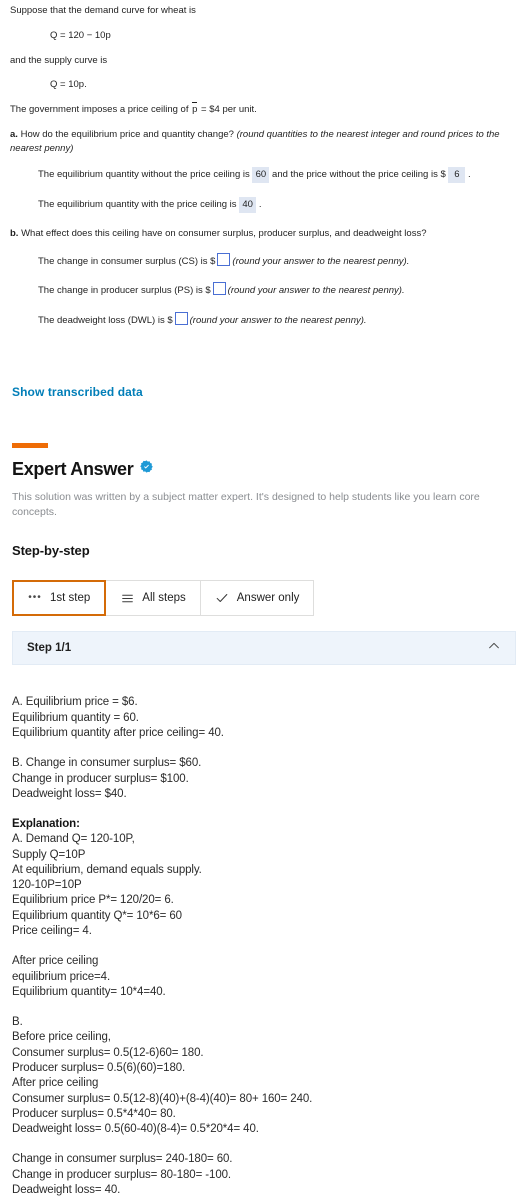  I want to click on orange-accent-bar, so click(30, 445).